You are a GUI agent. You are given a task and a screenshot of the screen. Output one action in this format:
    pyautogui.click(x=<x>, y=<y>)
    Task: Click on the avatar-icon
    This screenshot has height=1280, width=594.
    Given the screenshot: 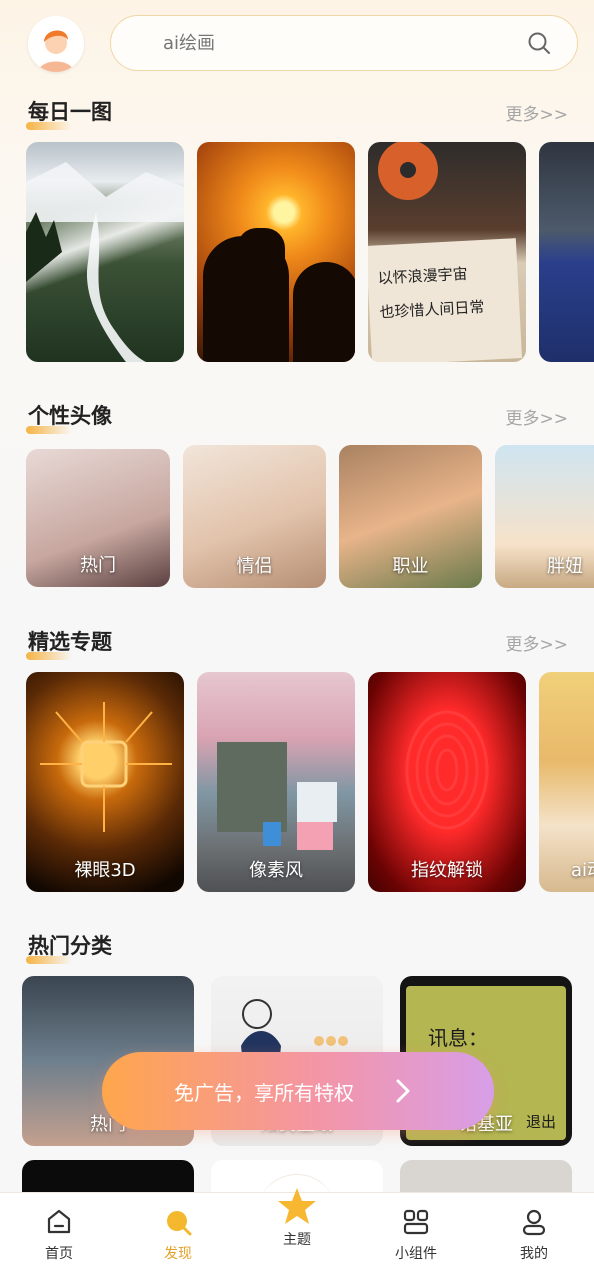 What is the action you would take?
    pyautogui.click(x=56, y=44)
    